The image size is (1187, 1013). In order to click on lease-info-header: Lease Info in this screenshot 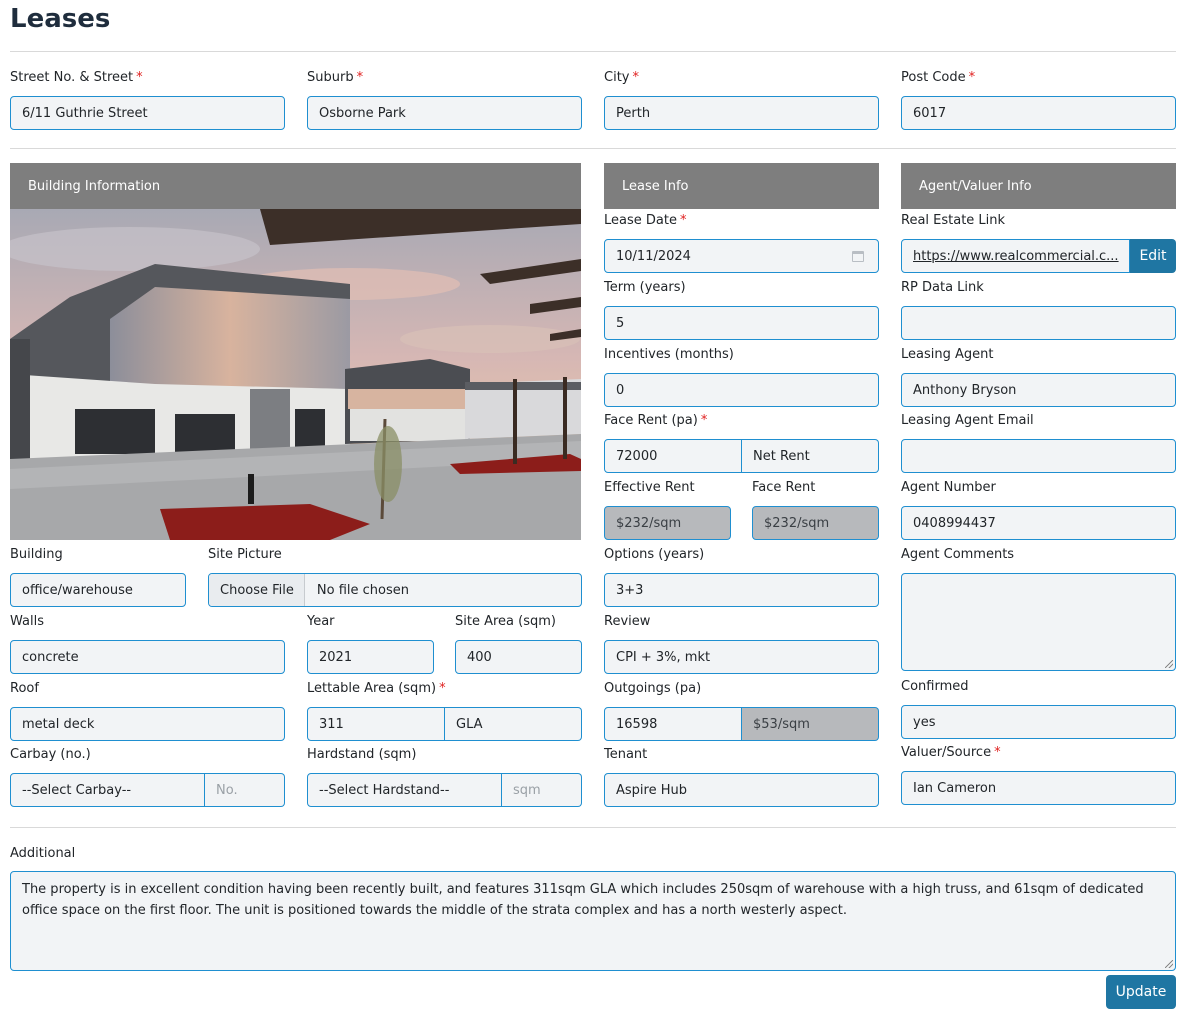, I will do `click(741, 186)`.